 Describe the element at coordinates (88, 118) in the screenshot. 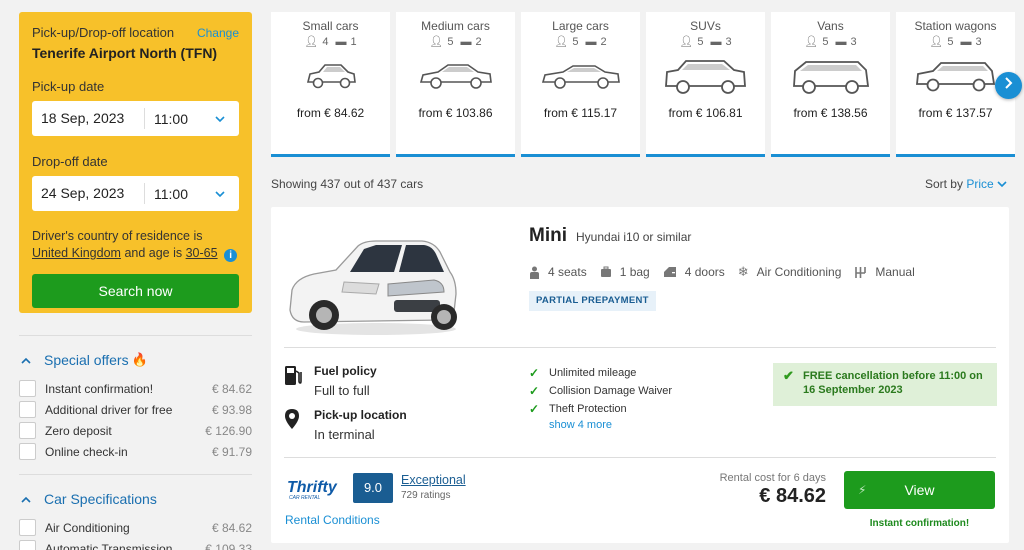

I see `pickup-date-value: 18 Sep, 2023` at that location.